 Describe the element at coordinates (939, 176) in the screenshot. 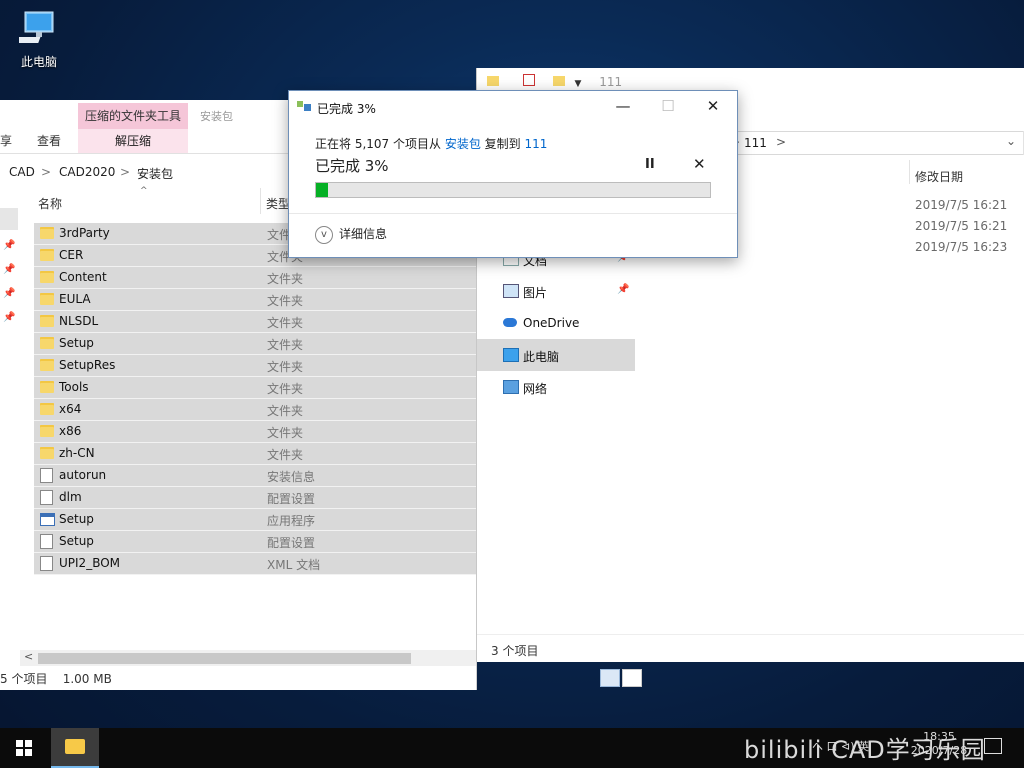

I see `column-header-date: 修改日期` at that location.